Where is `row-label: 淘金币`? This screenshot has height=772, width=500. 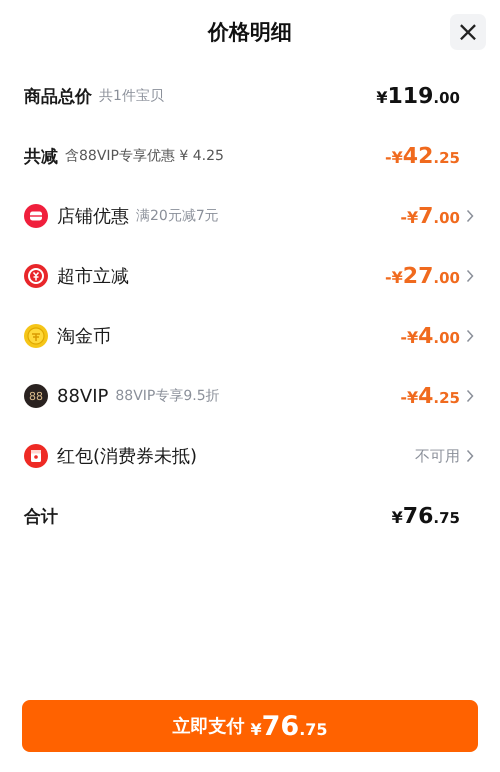 row-label: 淘金币 is located at coordinates (84, 336).